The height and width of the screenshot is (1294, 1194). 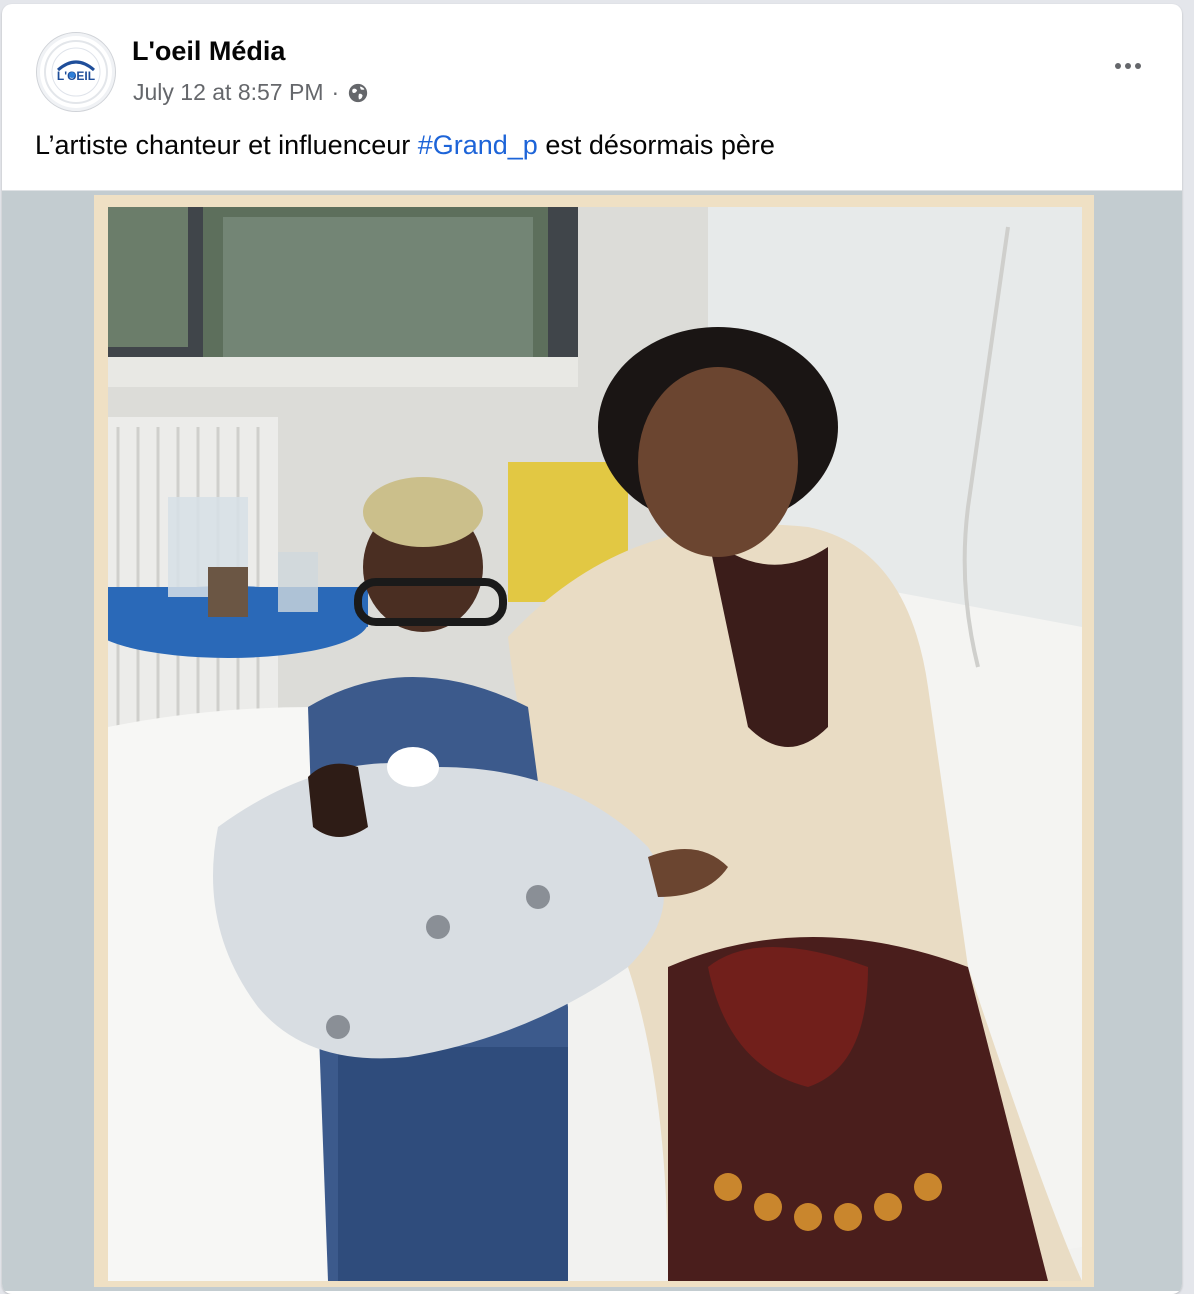 I want to click on globe-icon, so click(x=358, y=93).